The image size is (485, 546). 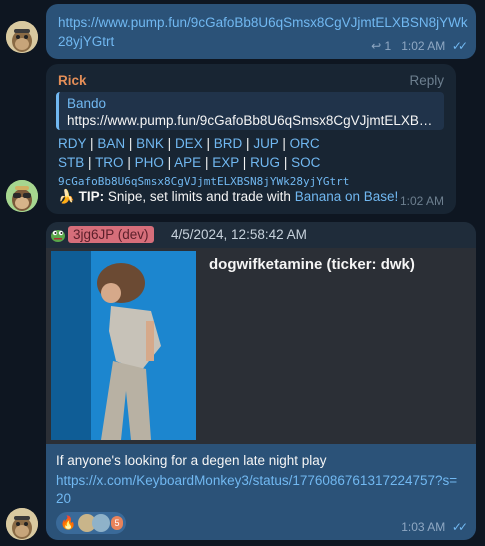 What do you see at coordinates (72, 143) in the screenshot?
I see `link-item: RDY` at bounding box center [72, 143].